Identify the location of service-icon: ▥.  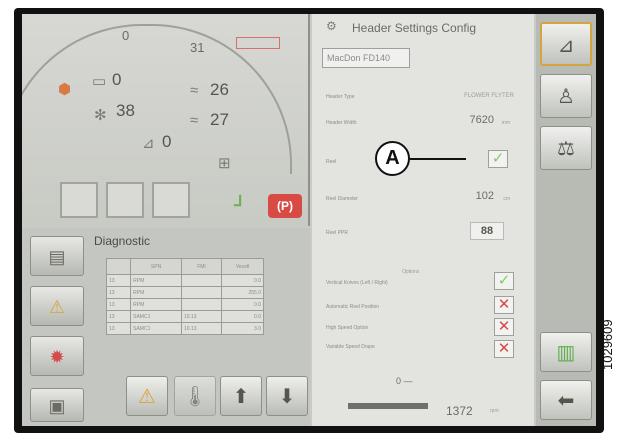
(566, 353).